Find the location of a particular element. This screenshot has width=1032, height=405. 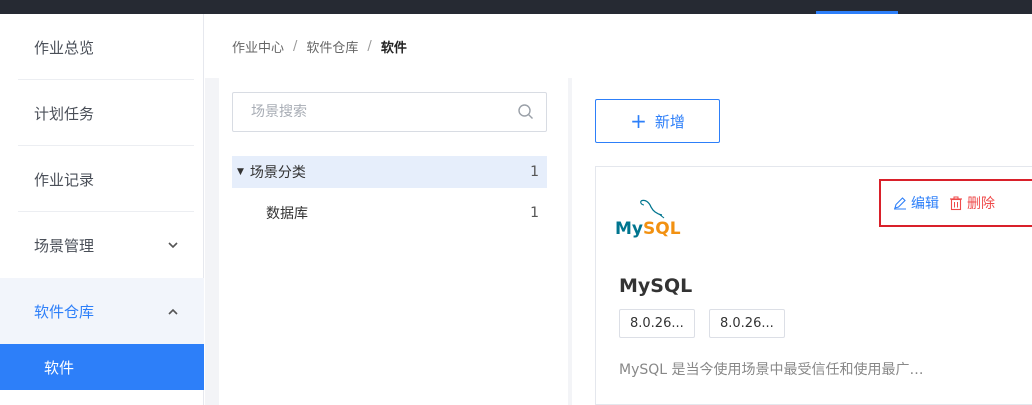

sidebar-item-scheduled-tasks: 计划任务 is located at coordinates (102, 113).